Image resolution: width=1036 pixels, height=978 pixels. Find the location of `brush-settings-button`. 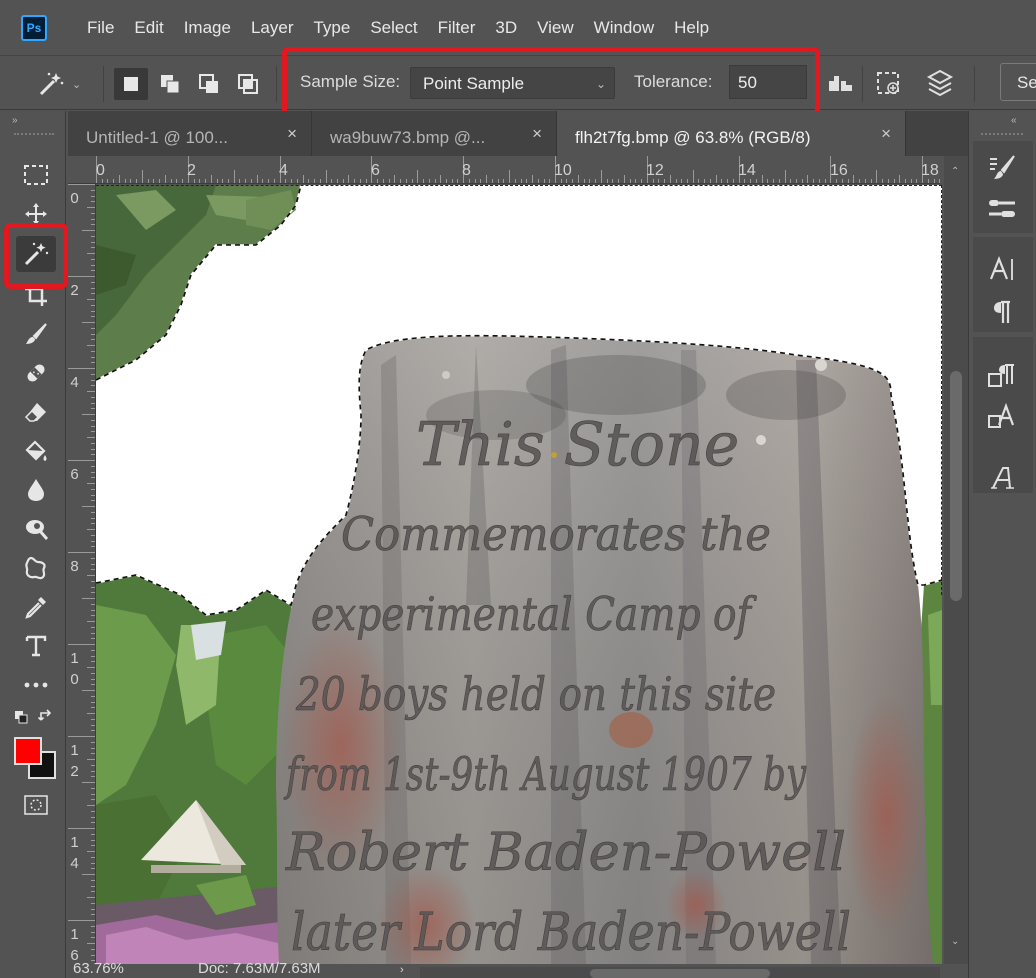

brush-settings-button is located at coordinates (1002, 167).